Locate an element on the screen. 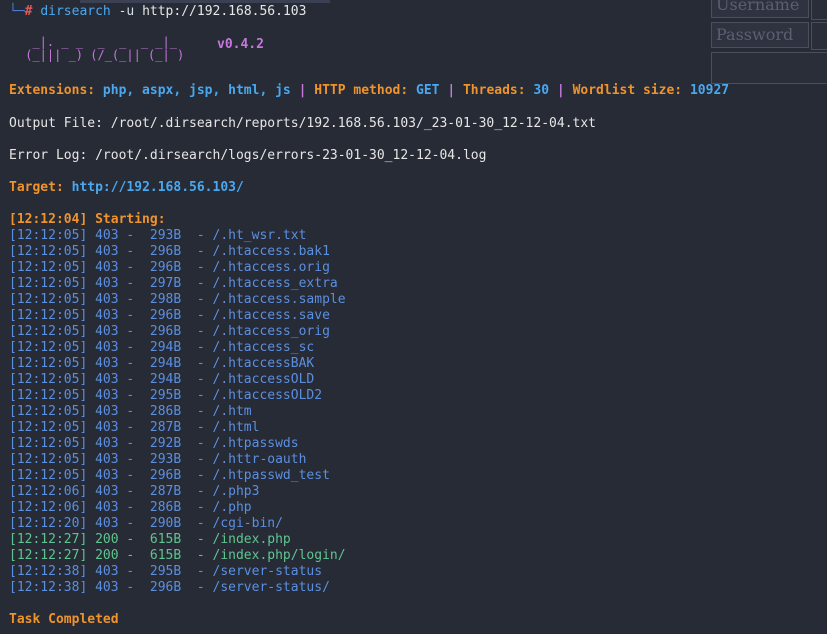 The height and width of the screenshot is (634, 827). result-row: [12:12:38] 403 - 295B - /server-status is located at coordinates (166, 571).